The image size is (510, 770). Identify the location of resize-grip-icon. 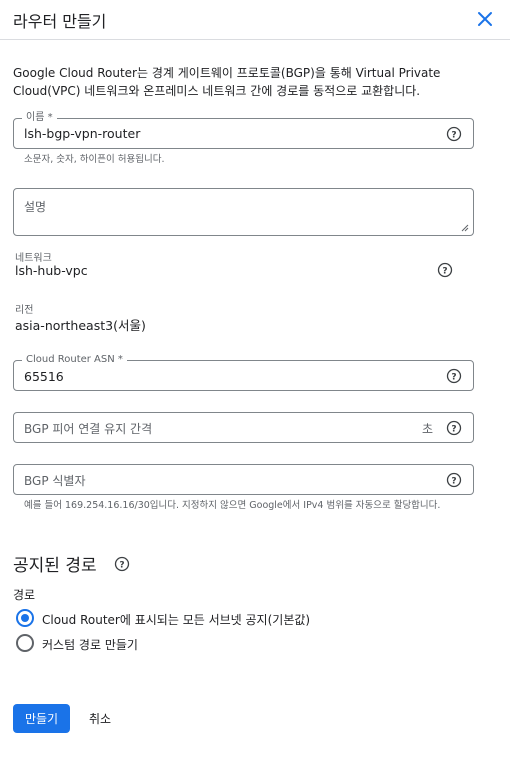
(465, 228).